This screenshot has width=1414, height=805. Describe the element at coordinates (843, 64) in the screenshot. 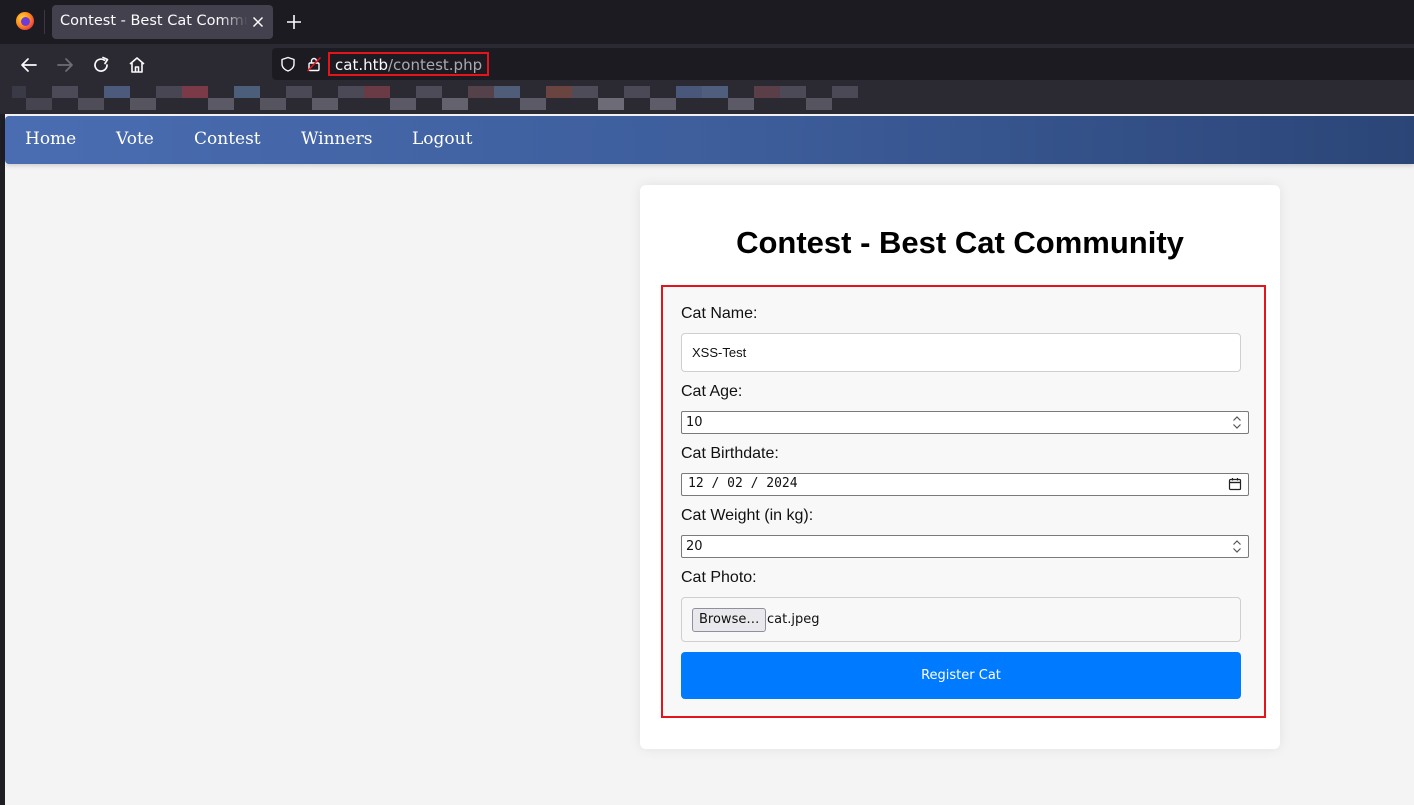

I see `url-bar: cat.htb/contest.php` at that location.